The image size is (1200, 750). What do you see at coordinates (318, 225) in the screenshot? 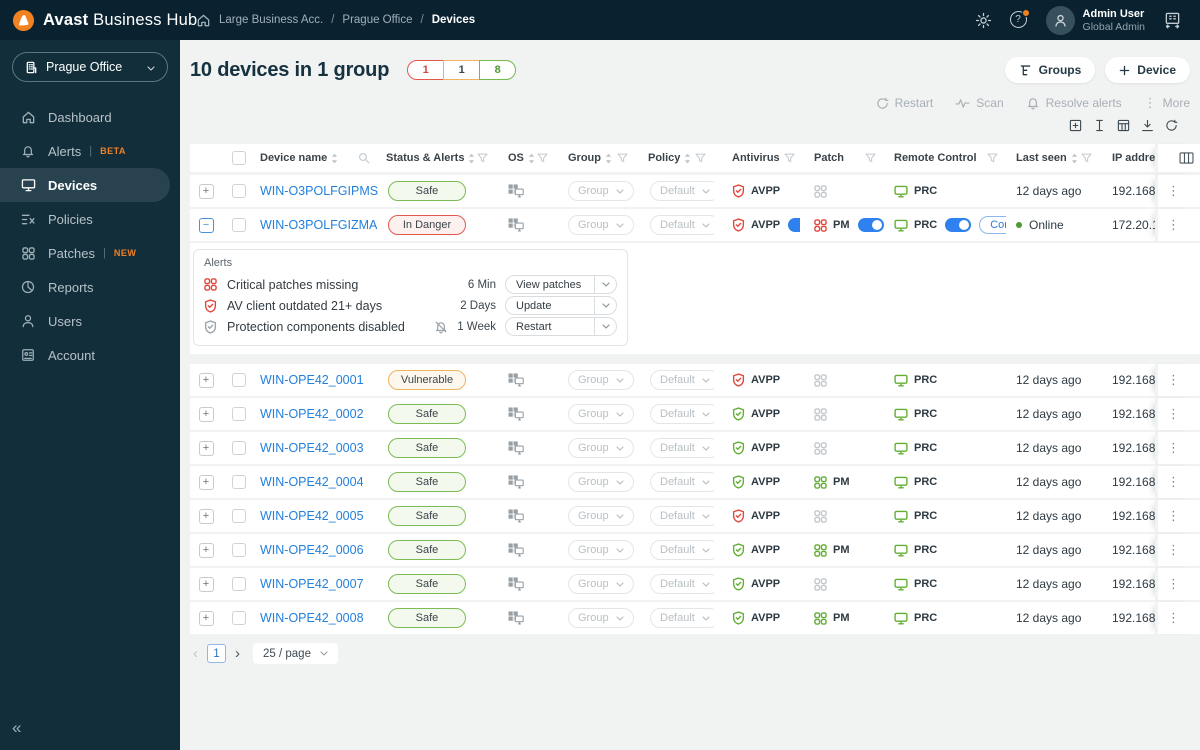
I see `device-name-link: WIN-O3POLFGIZMA` at bounding box center [318, 225].